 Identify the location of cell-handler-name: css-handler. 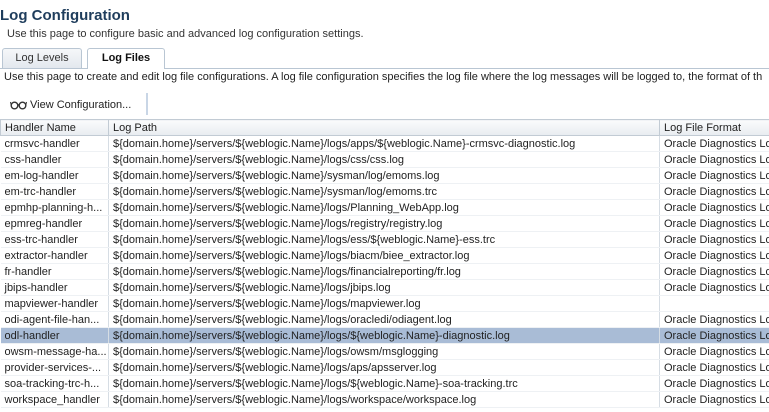
(54, 159).